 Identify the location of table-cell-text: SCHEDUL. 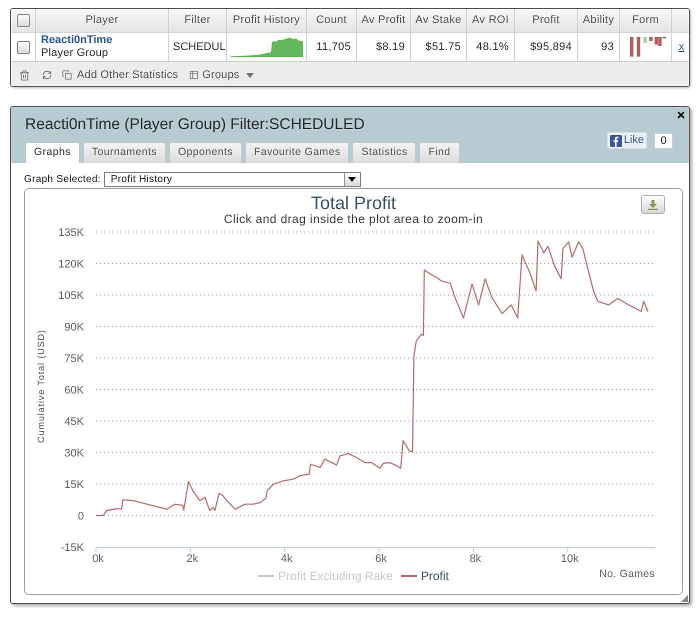
(199, 47).